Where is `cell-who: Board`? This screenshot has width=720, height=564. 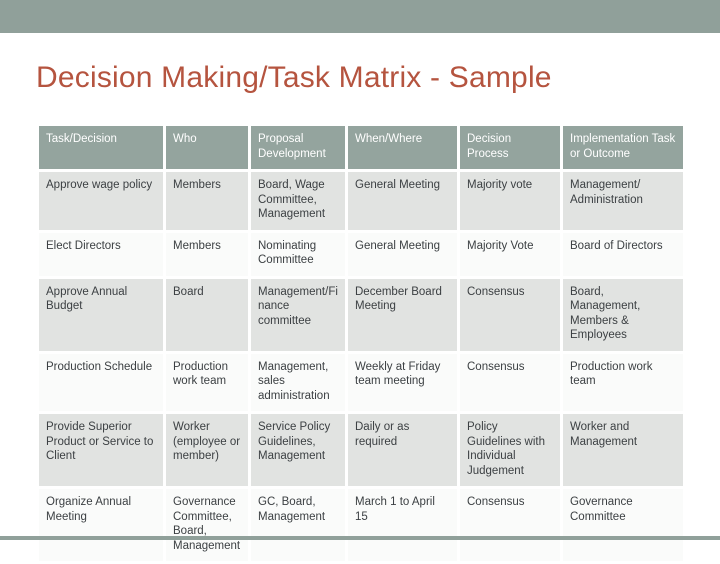 cell-who: Board is located at coordinates (207, 314).